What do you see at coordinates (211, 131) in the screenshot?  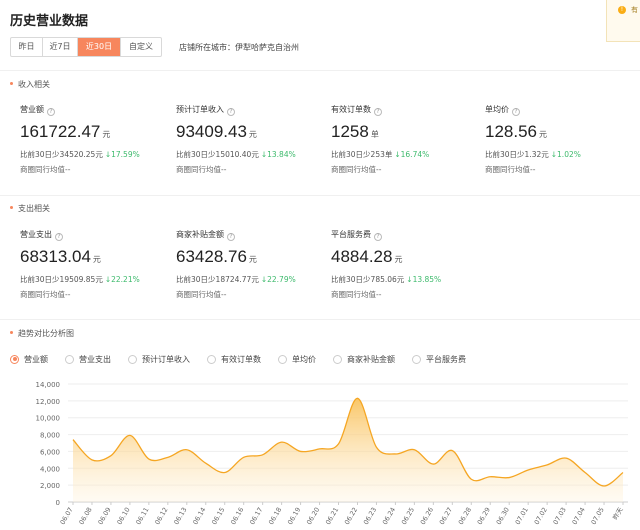 I see `metric-value: 93409.43` at bounding box center [211, 131].